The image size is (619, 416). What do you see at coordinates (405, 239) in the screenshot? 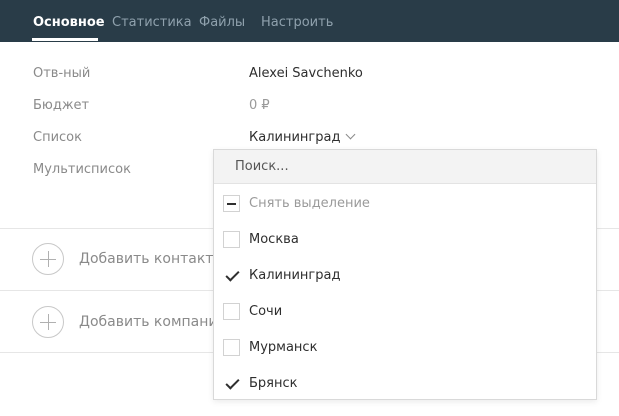
I see `dropdown-option-moscow: Москва` at bounding box center [405, 239].